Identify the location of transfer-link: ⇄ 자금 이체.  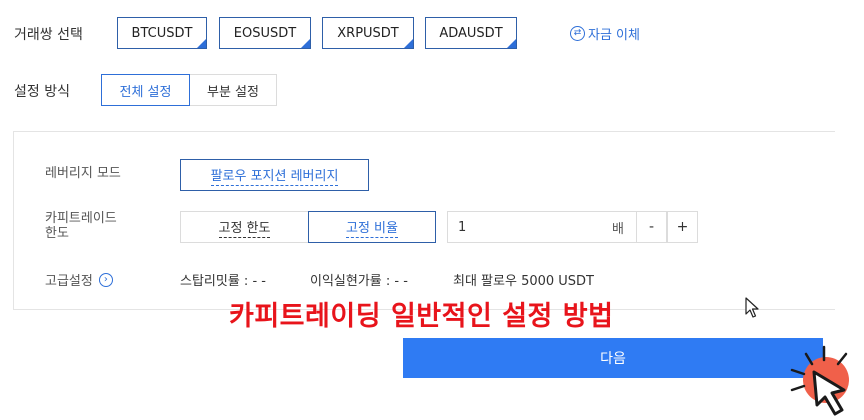
(605, 33).